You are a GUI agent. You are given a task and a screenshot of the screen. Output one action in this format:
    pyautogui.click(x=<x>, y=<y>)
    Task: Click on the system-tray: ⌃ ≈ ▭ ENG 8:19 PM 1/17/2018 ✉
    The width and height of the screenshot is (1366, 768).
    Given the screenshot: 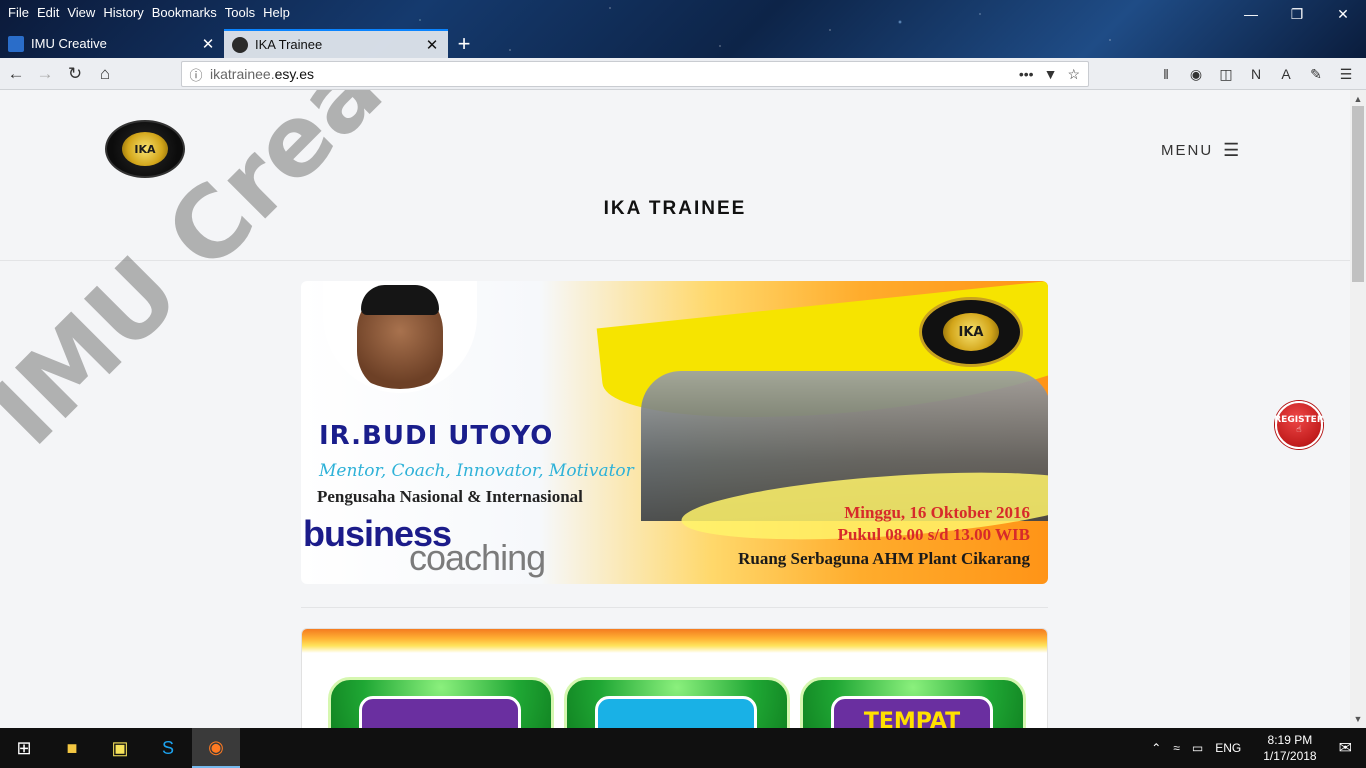 What is the action you would take?
    pyautogui.click(x=1255, y=748)
    